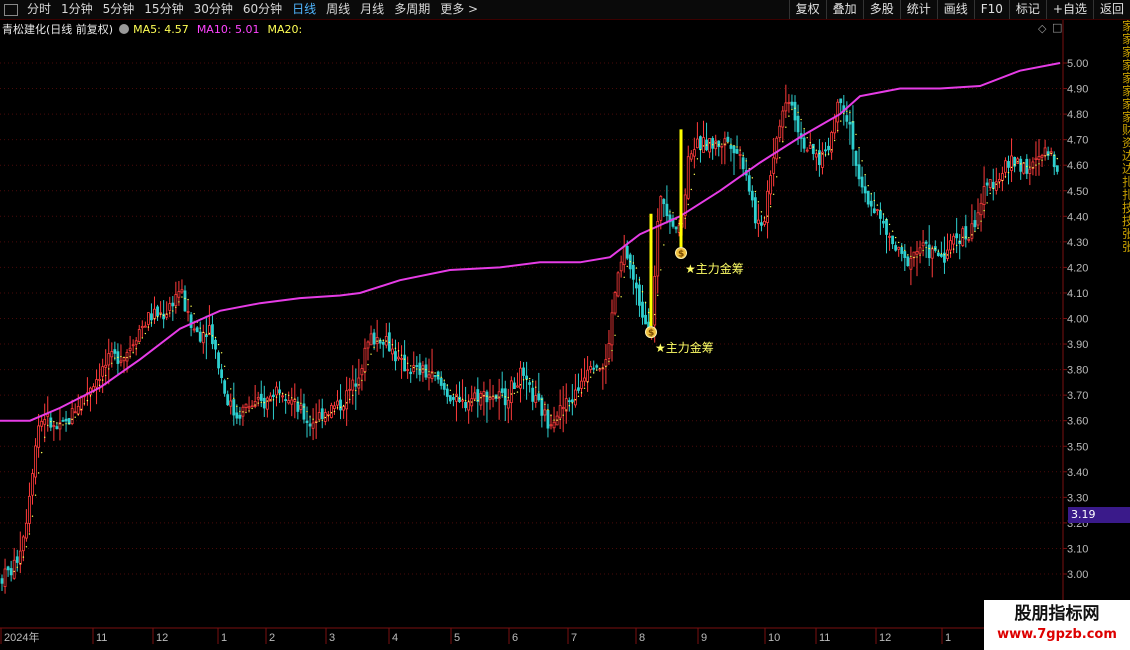 This screenshot has width=1130, height=650. What do you see at coordinates (272, 638) in the screenshot?
I see `x-tick-label: 2` at bounding box center [272, 638].